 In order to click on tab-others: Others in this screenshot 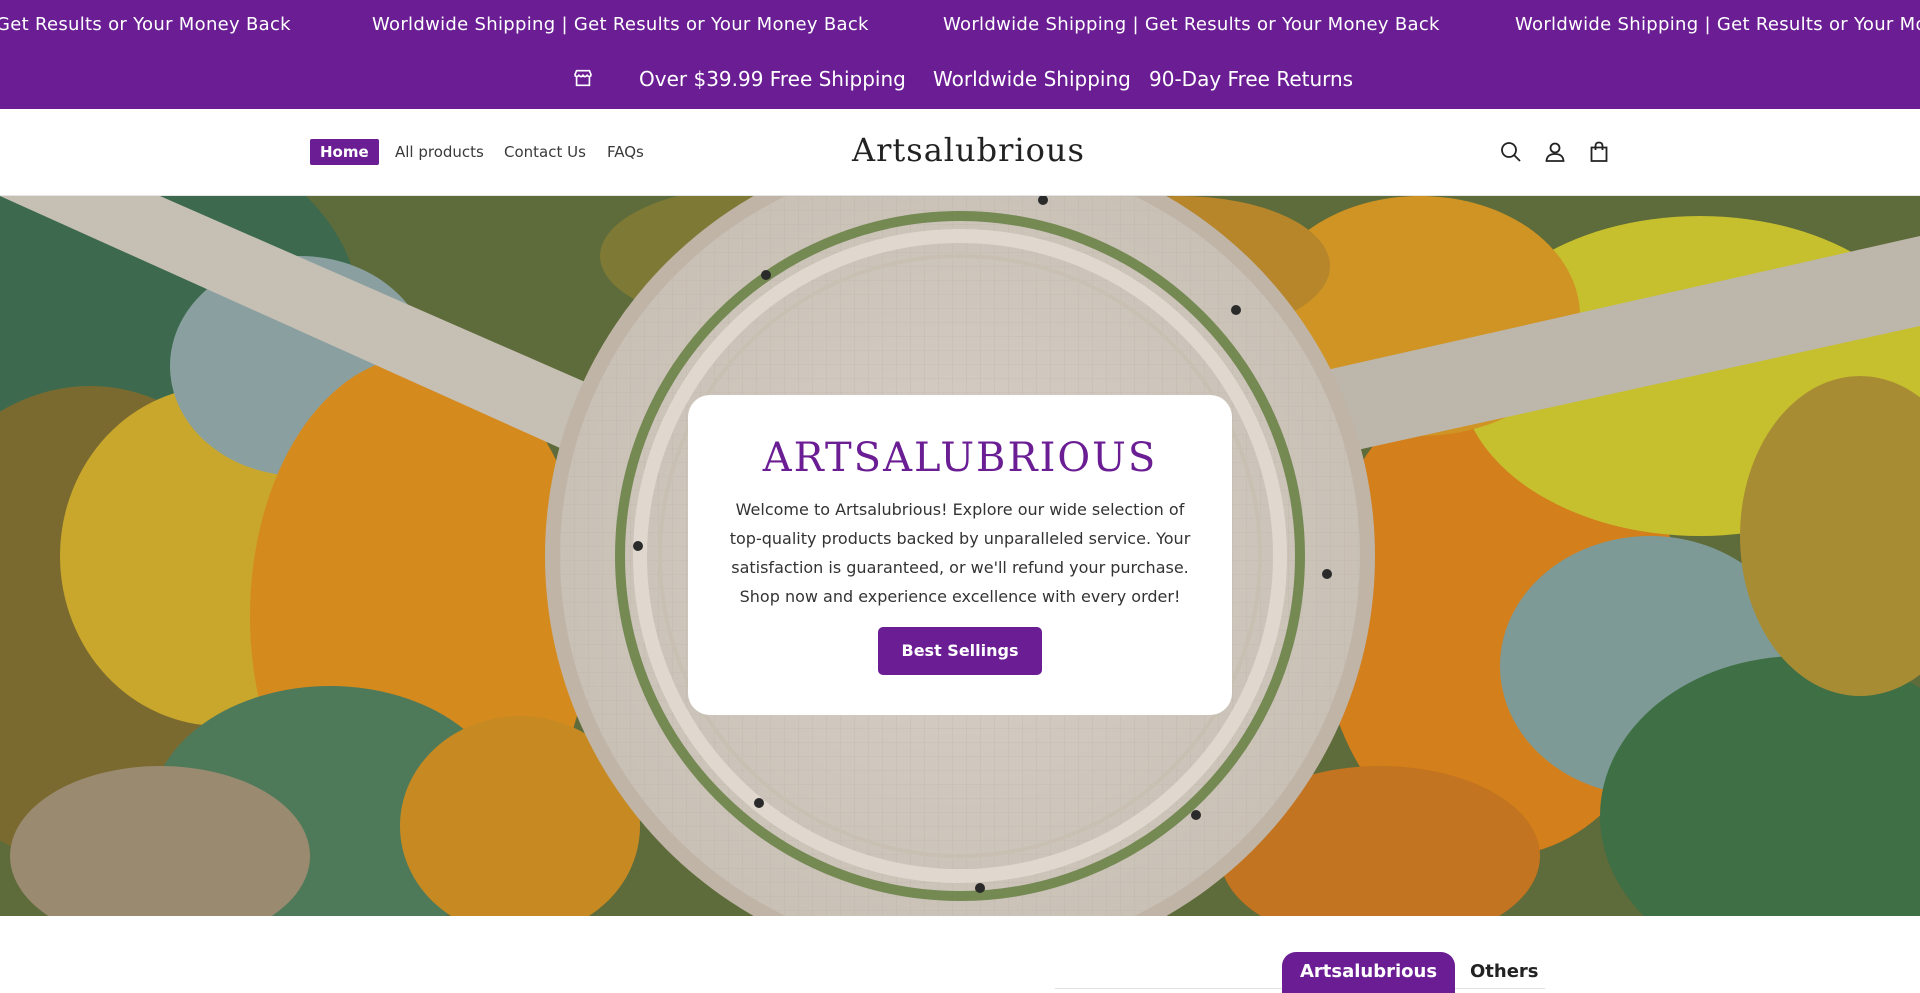, I will do `click(1504, 972)`.